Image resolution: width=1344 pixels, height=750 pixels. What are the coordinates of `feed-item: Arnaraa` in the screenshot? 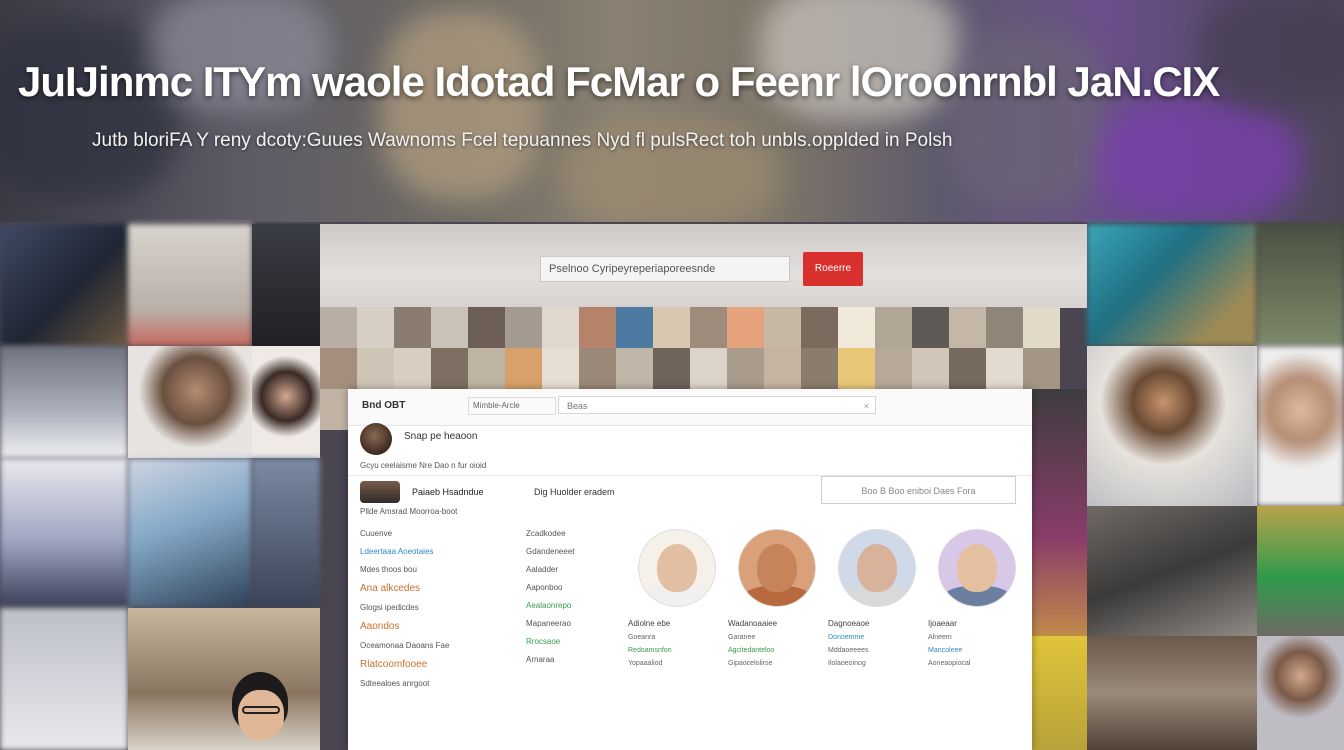 It's located at (574, 659).